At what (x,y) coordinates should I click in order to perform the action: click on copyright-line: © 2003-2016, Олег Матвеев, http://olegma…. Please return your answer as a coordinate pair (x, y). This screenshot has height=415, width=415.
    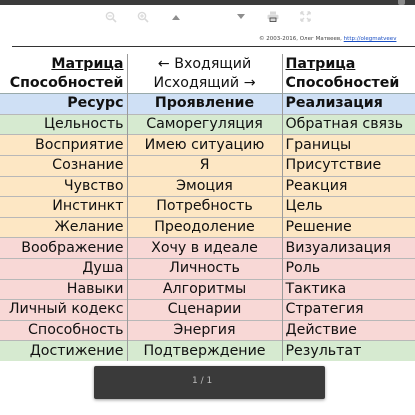
    Looking at the image, I should click on (337, 39).